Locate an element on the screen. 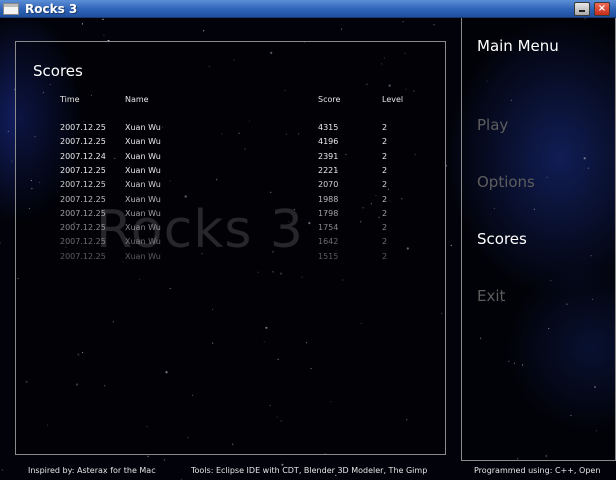 The width and height of the screenshot is (616, 480). table-row: 2007.12.25 Xuan Wu 1642 2 is located at coordinates (231, 243).